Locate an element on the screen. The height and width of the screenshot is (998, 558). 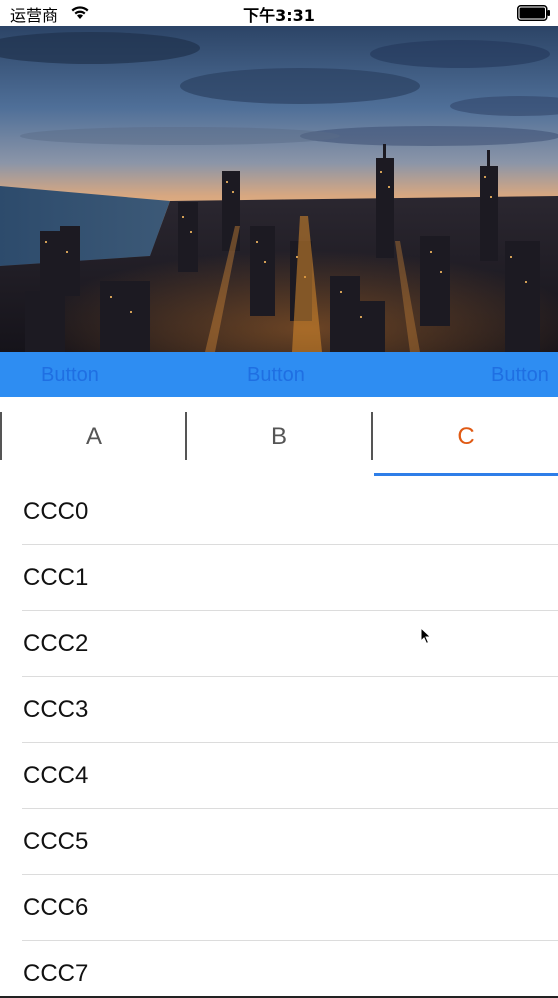
tab-c: C is located at coordinates (466, 437).